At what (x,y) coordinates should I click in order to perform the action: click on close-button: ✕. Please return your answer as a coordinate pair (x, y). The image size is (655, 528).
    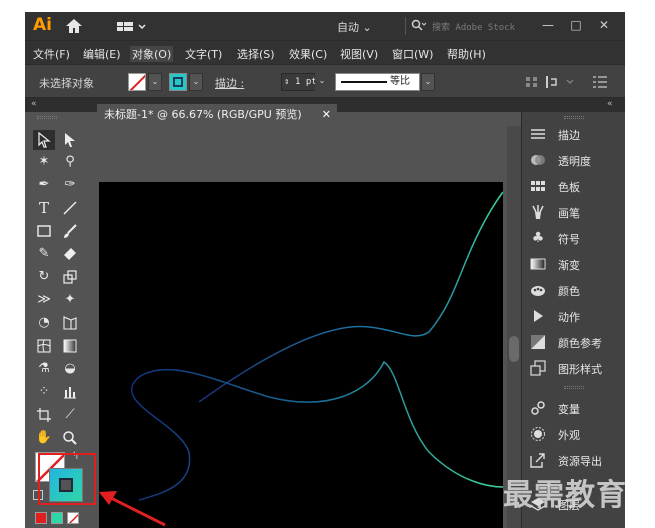
    Looking at the image, I should click on (604, 25).